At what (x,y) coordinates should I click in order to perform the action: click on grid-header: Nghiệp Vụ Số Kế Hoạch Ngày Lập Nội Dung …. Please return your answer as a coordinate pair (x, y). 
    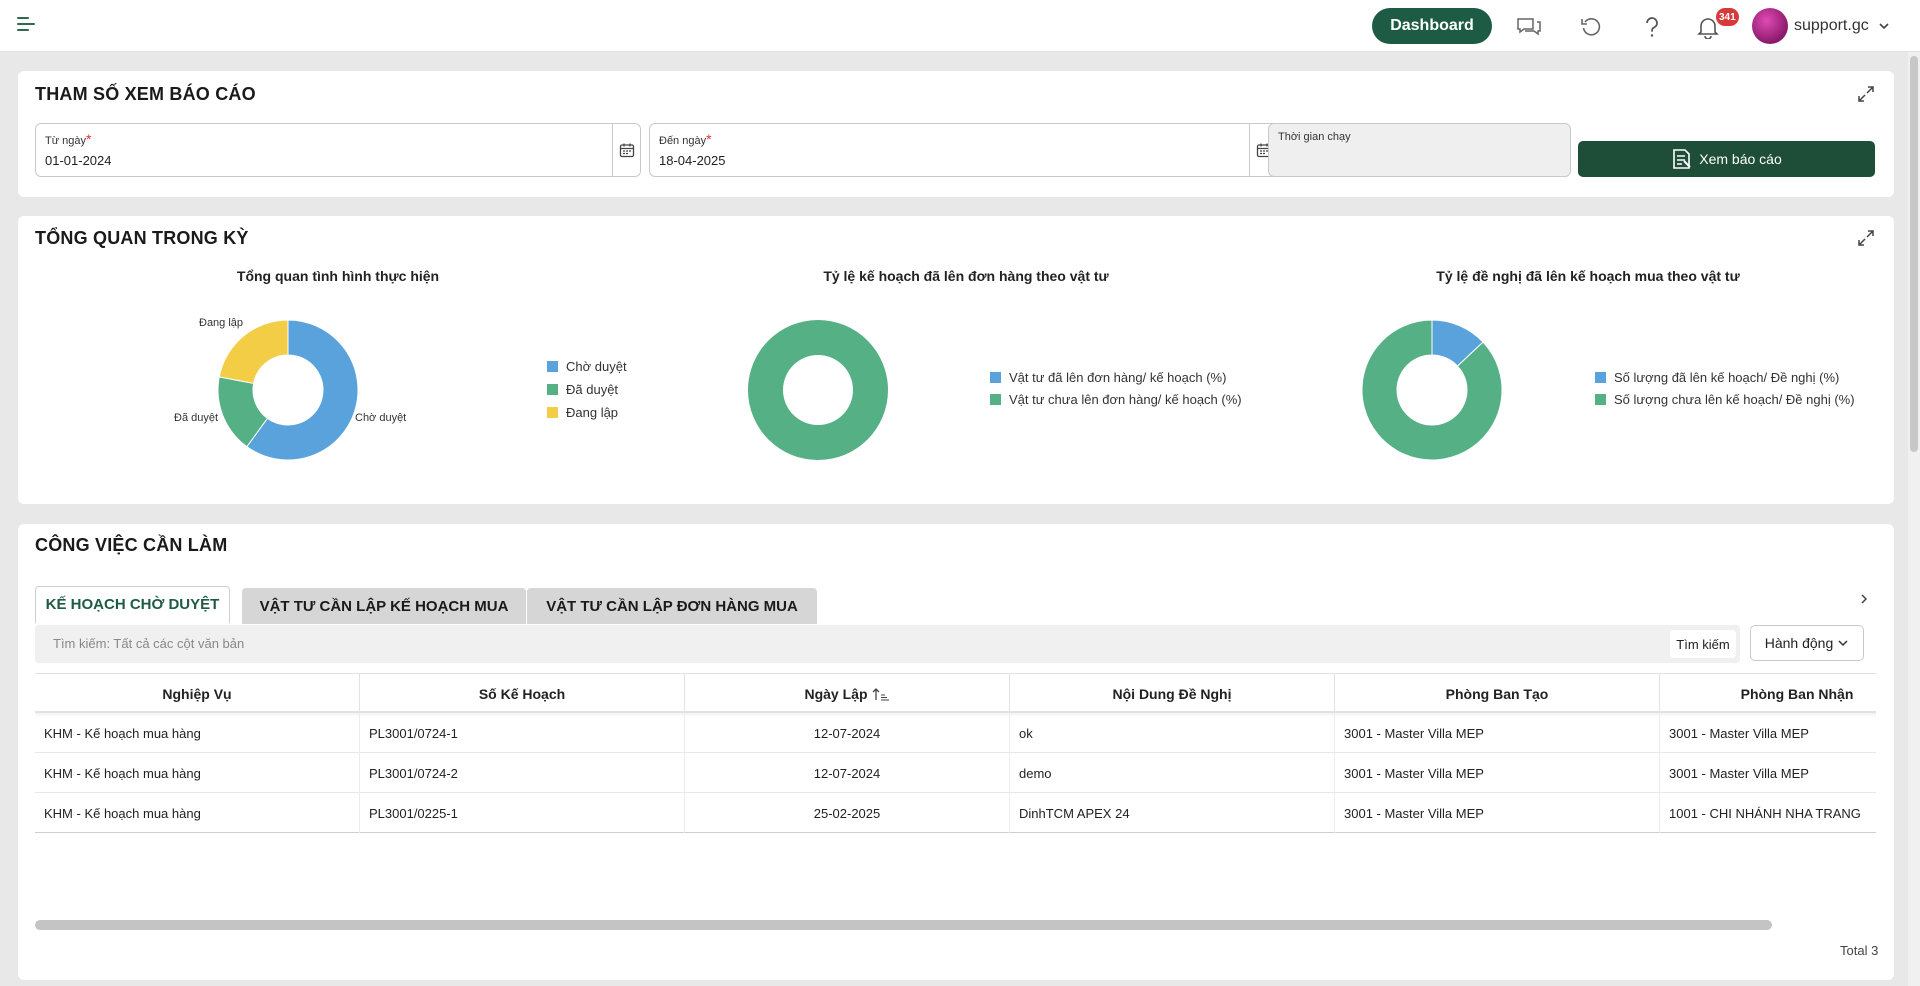
    Looking at the image, I should click on (955, 693).